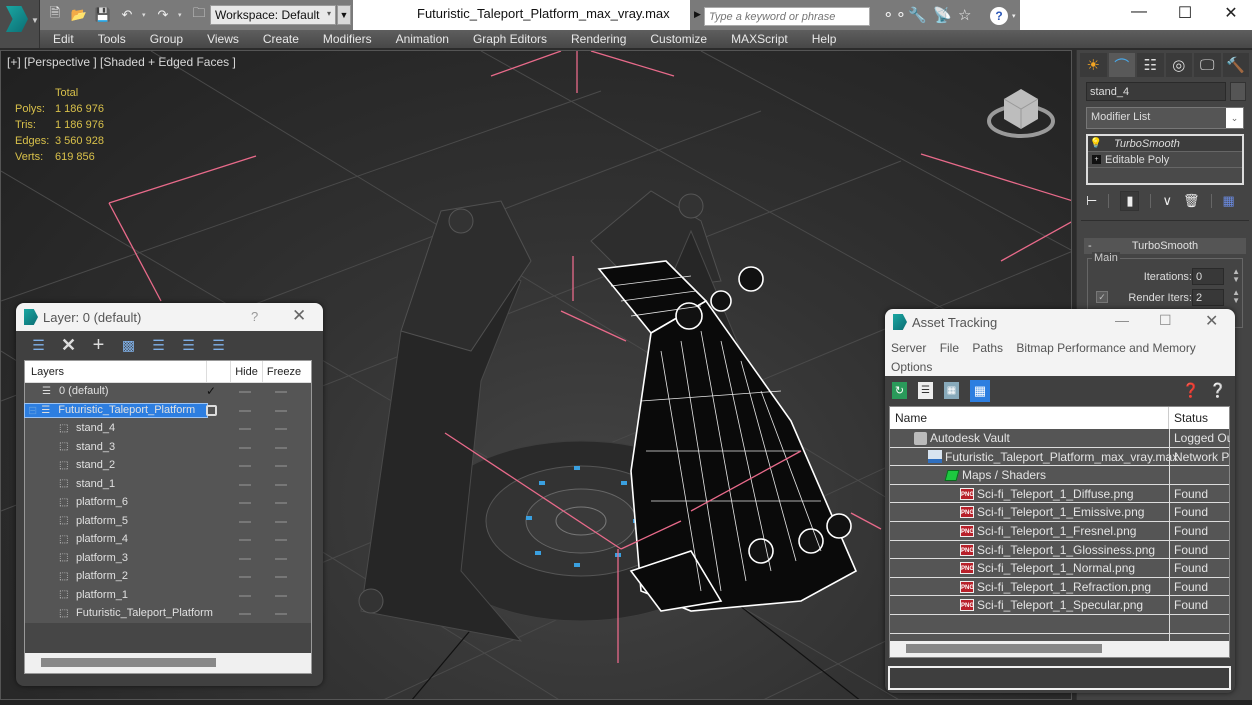 This screenshot has width=1252, height=705. What do you see at coordinates (218, 345) in the screenshot?
I see `layer-settings-icon: ☰` at bounding box center [218, 345].